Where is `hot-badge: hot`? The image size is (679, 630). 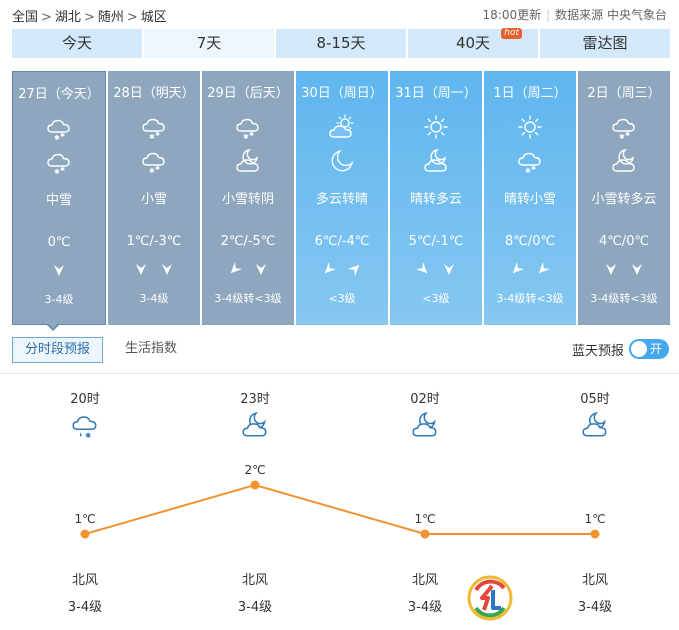
hot-badge: hot is located at coordinates (511, 33).